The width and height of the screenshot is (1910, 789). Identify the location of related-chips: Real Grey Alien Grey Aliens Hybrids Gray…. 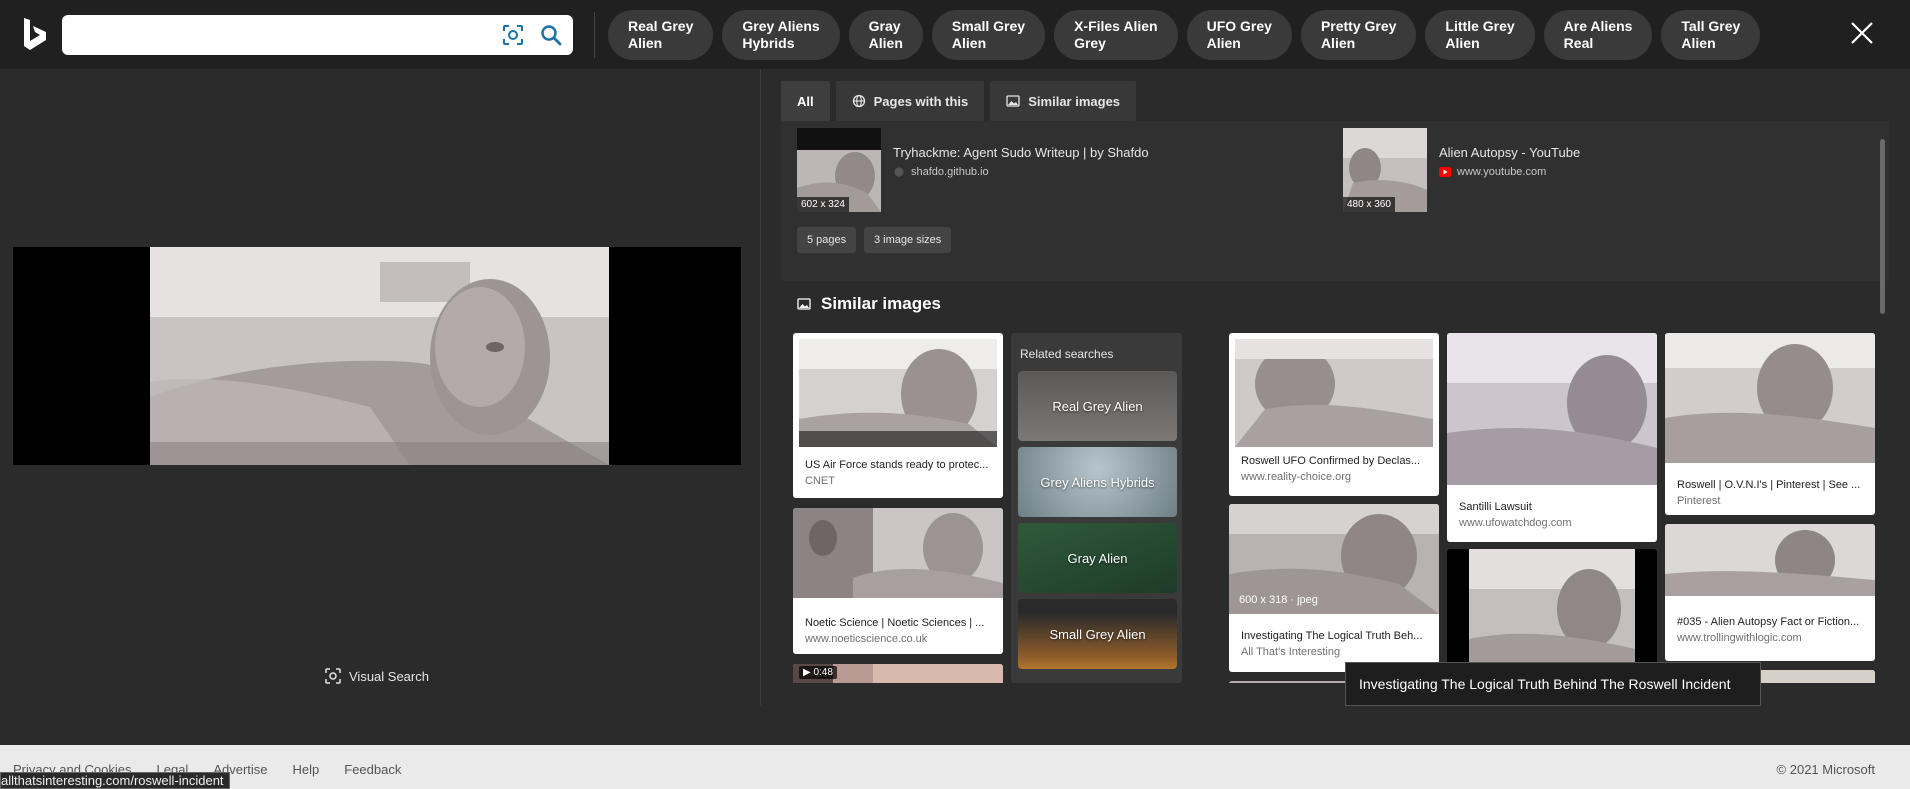
(1184, 35).